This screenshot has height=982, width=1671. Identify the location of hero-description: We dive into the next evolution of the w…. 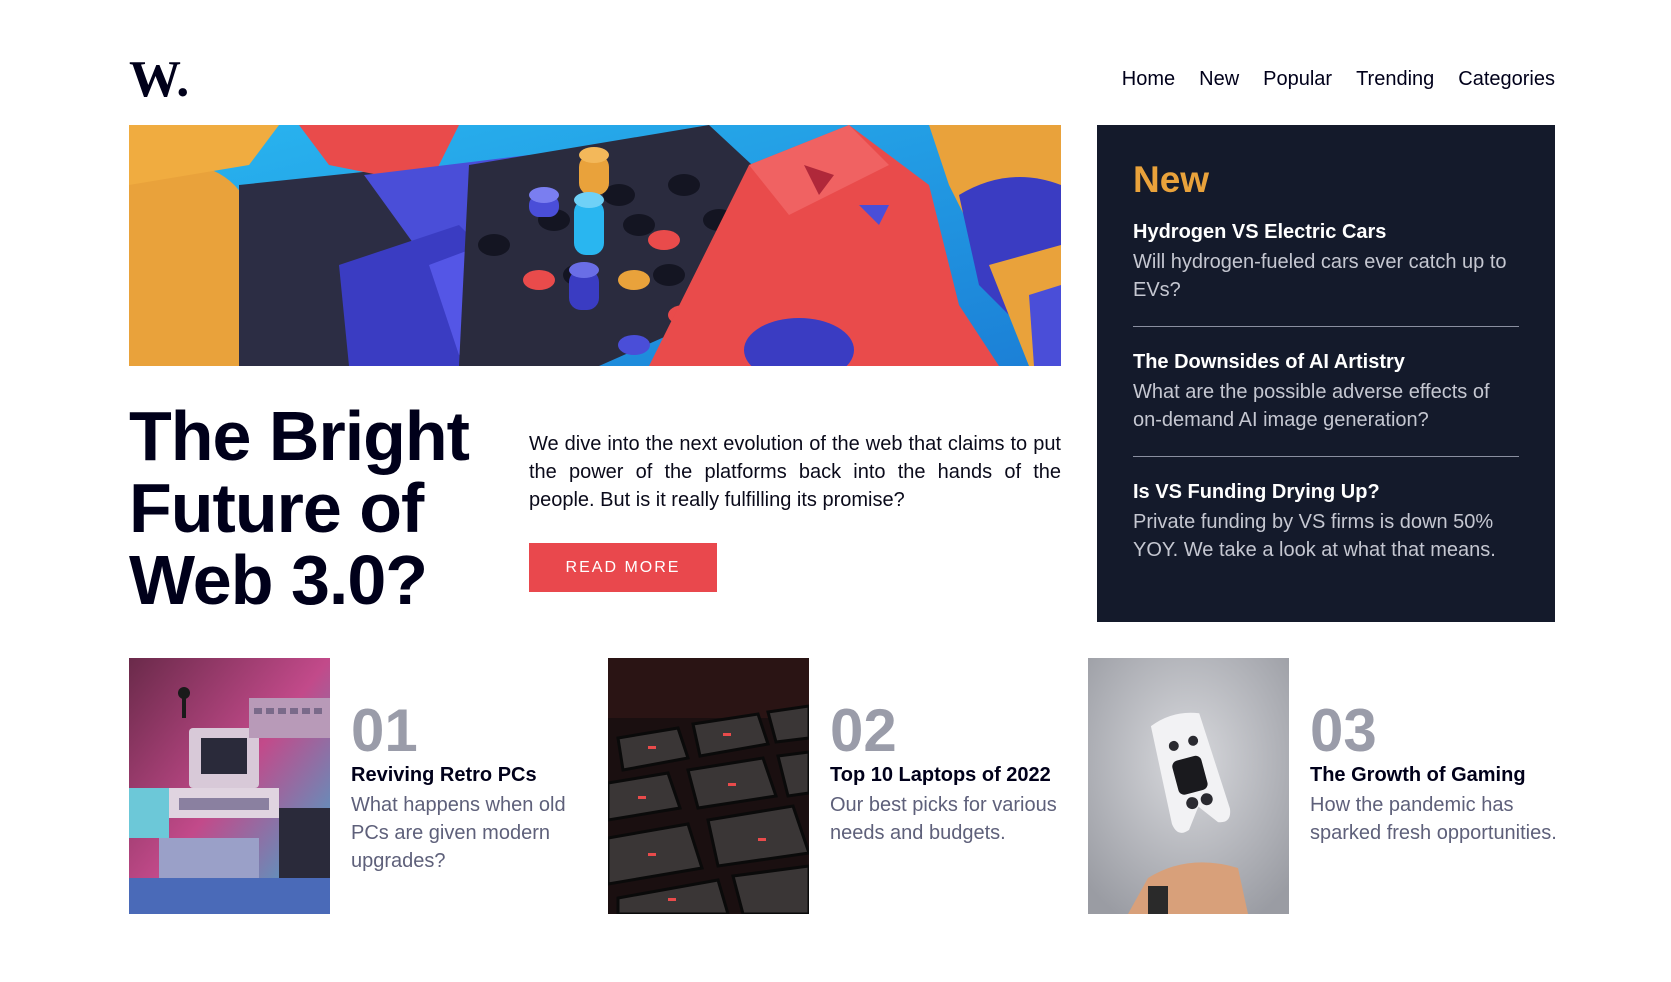
(795, 472).